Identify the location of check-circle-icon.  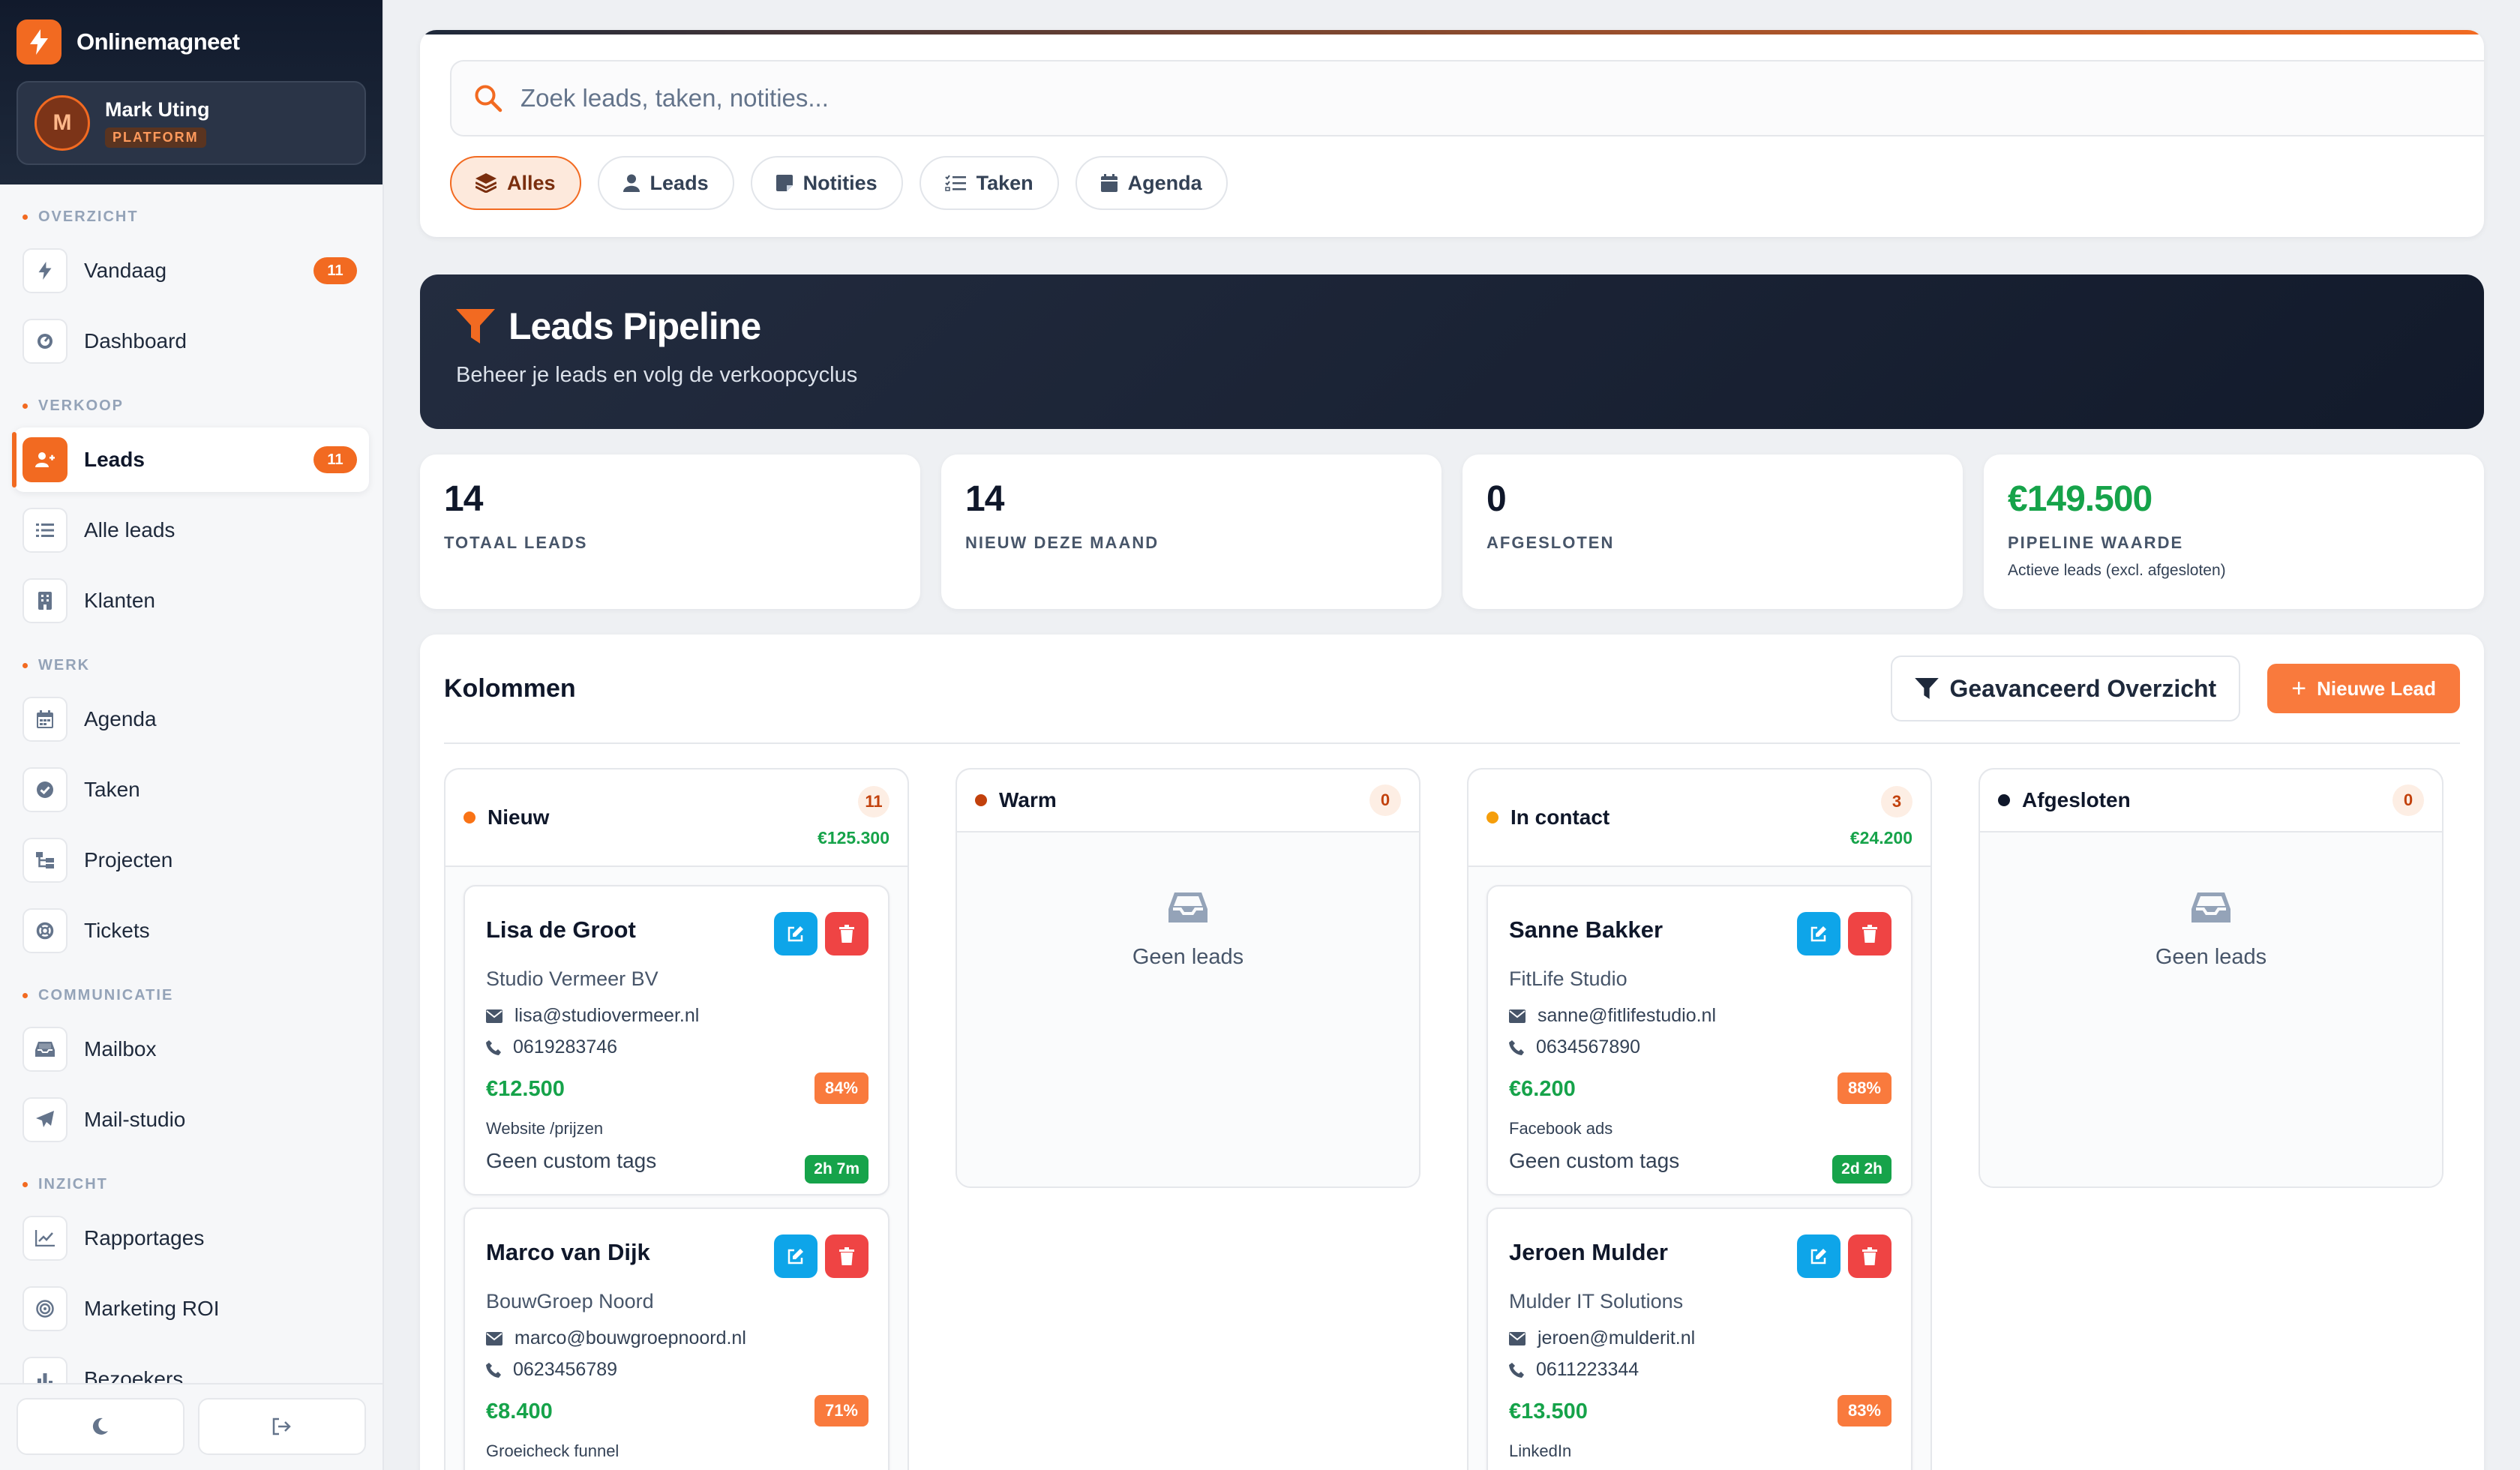
(45, 789).